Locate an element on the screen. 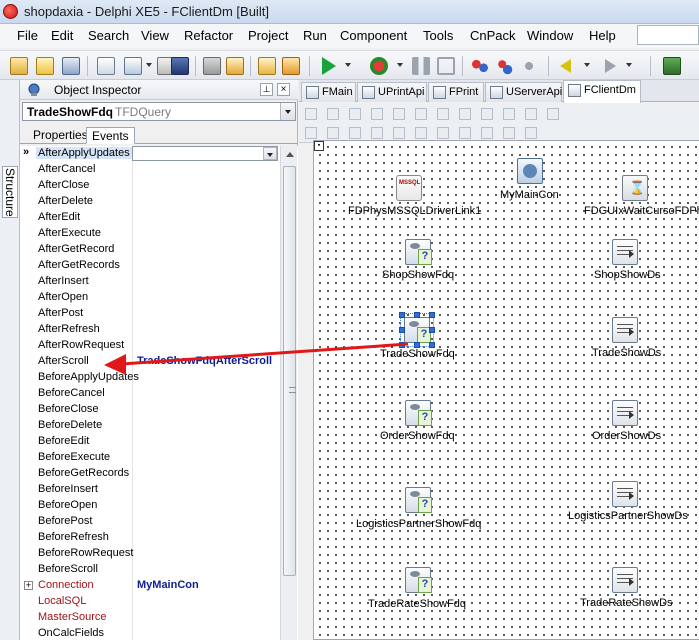  run-to-cursor-icon is located at coordinates (529, 66).